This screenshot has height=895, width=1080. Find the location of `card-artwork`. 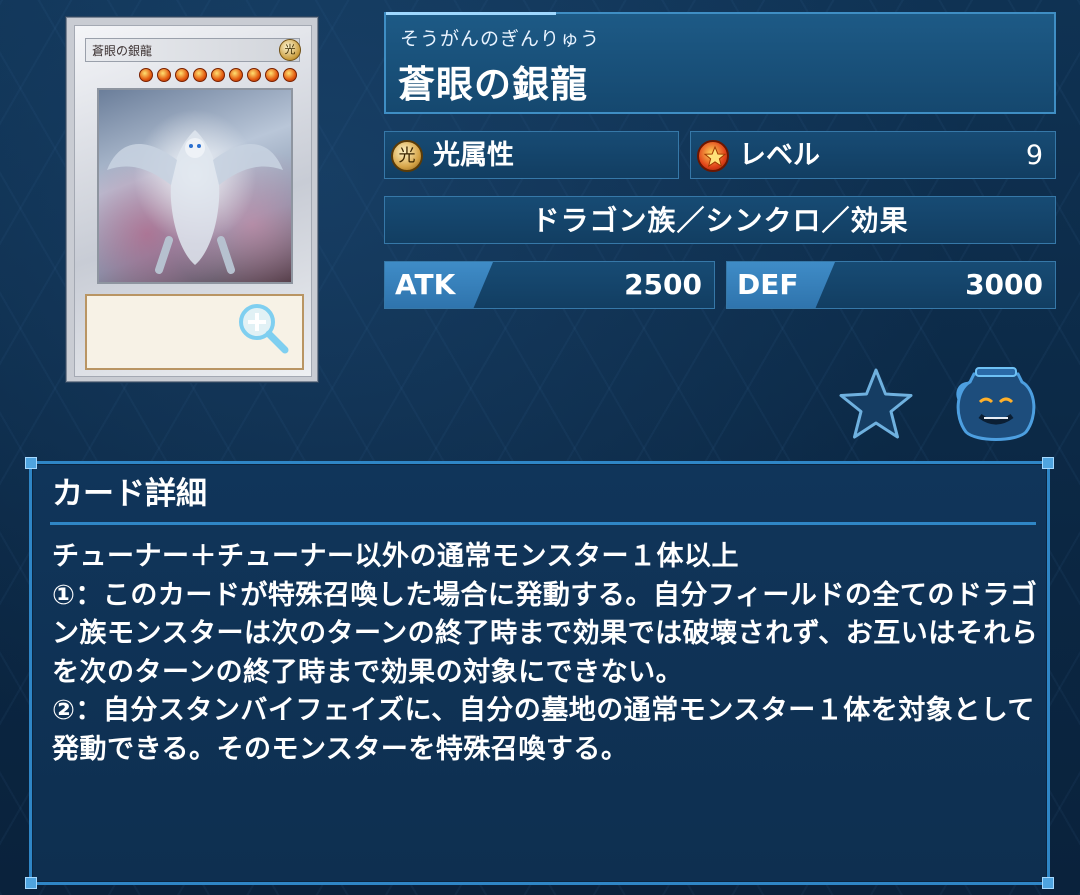

card-artwork is located at coordinates (195, 186).